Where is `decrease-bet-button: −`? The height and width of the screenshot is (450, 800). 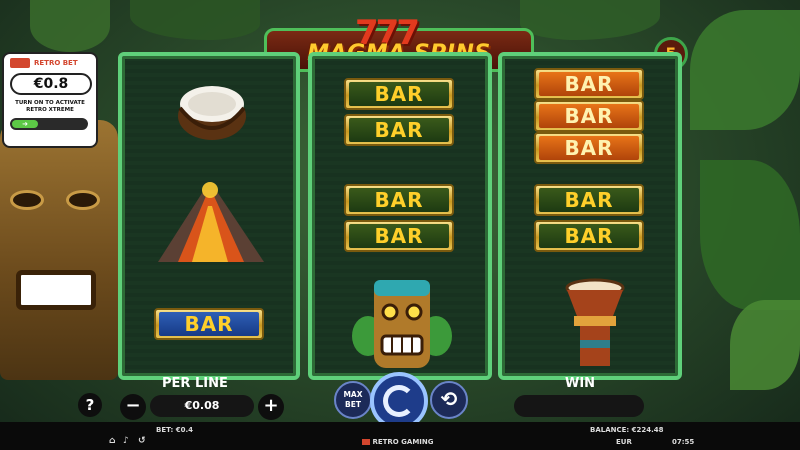 decrease-bet-button: − is located at coordinates (133, 407).